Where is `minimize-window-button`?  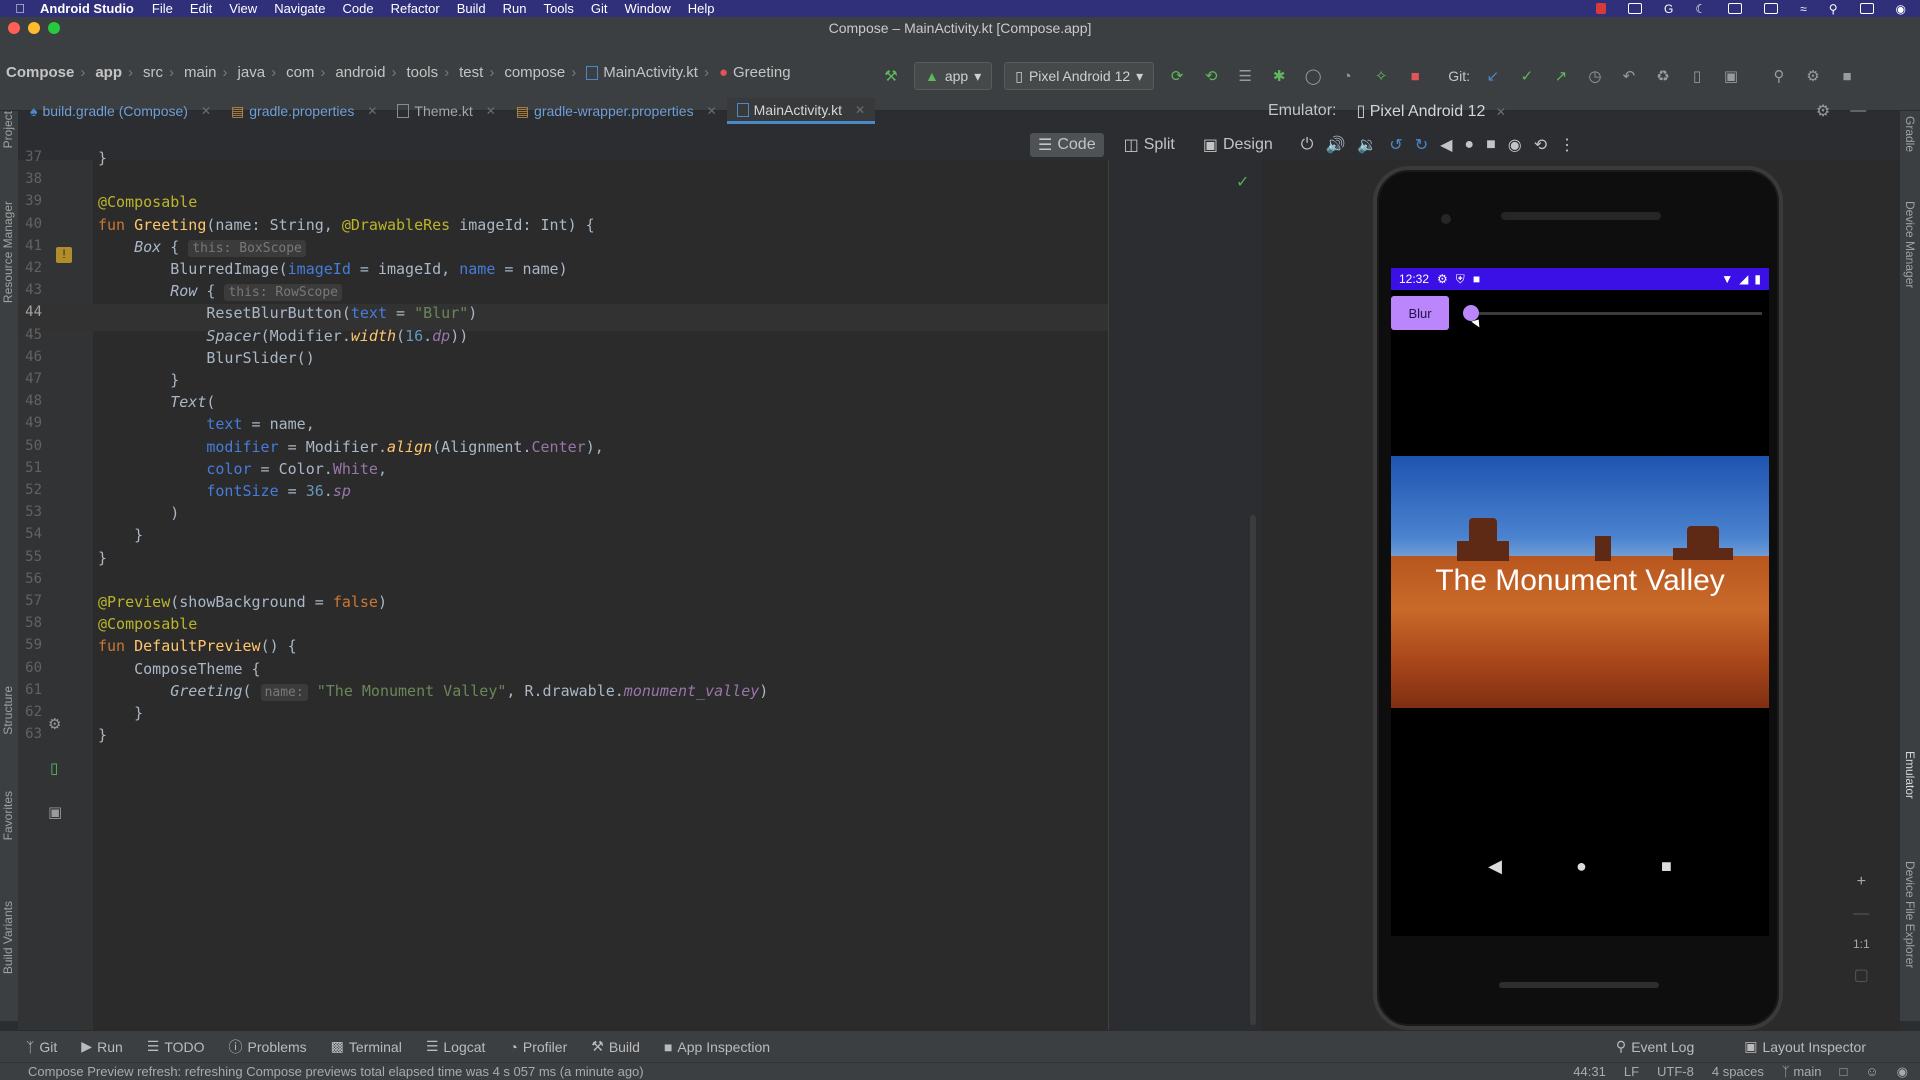 minimize-window-button is located at coordinates (34, 28).